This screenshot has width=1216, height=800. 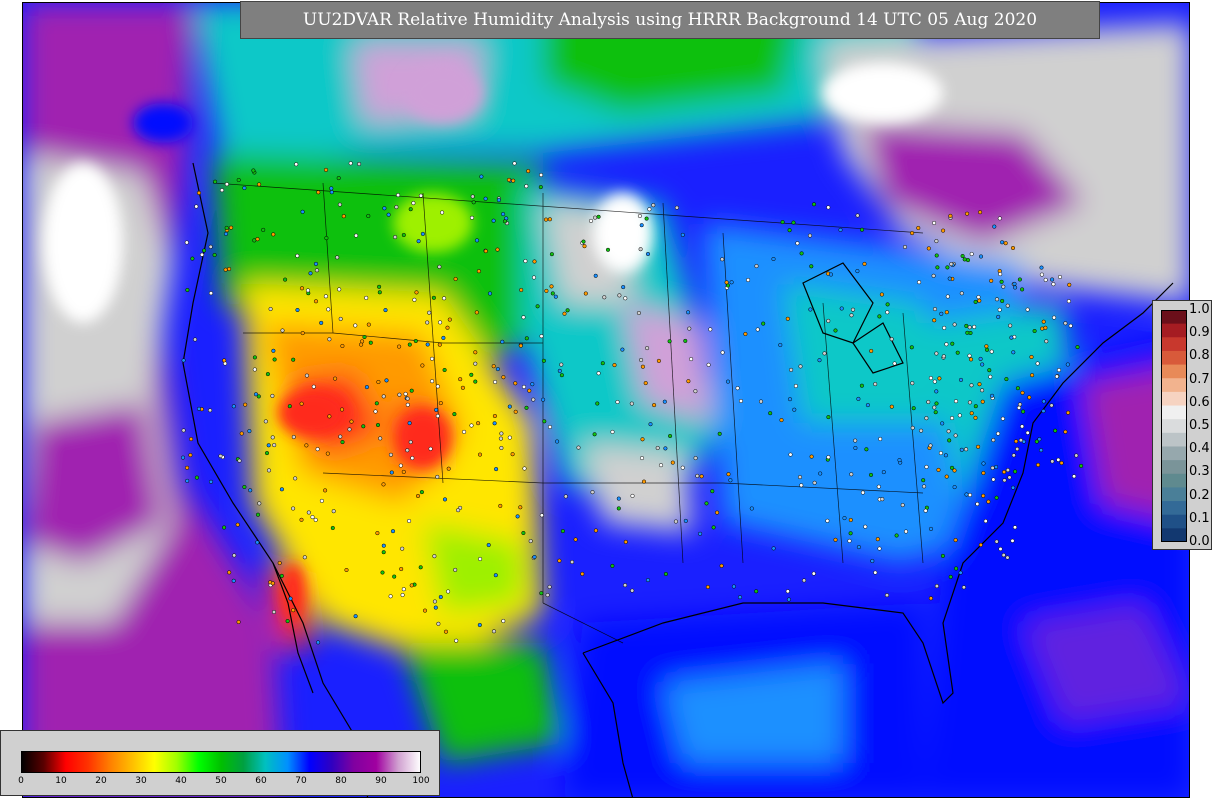 I want to click on colorbar-tick-label: 0.4, so click(x=1199, y=449).